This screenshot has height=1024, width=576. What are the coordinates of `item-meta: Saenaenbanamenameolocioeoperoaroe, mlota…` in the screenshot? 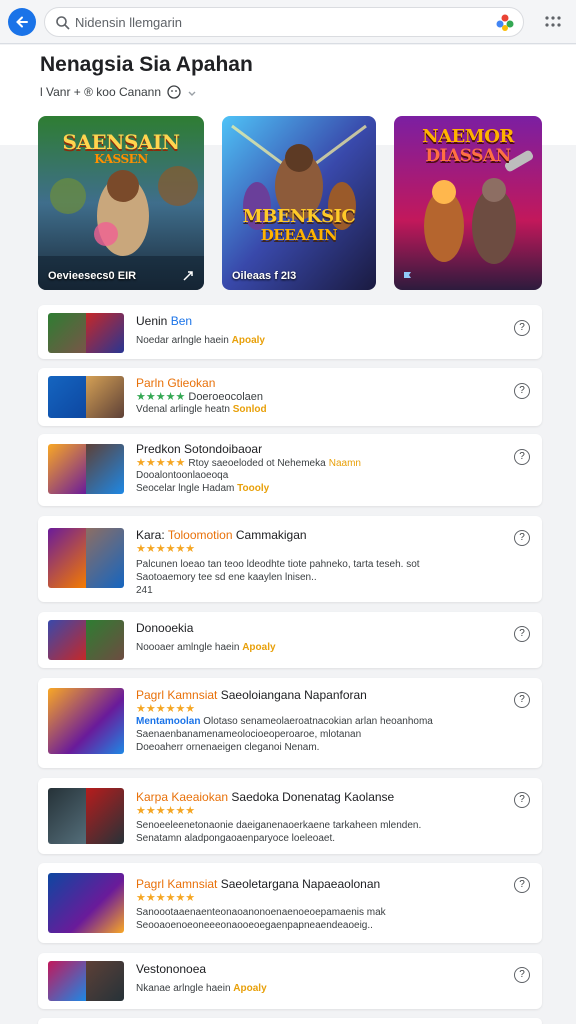 It's located at (249, 734).